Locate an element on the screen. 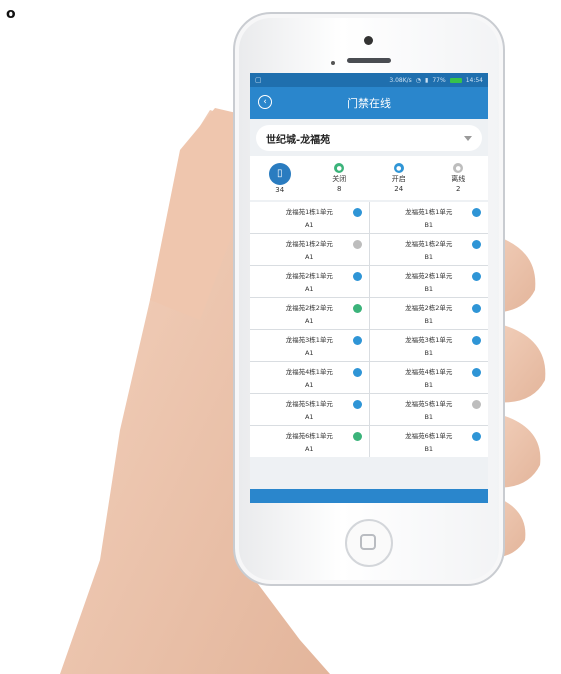 This screenshot has height=674, width=561. back-circle-icon: ‹ is located at coordinates (265, 102).